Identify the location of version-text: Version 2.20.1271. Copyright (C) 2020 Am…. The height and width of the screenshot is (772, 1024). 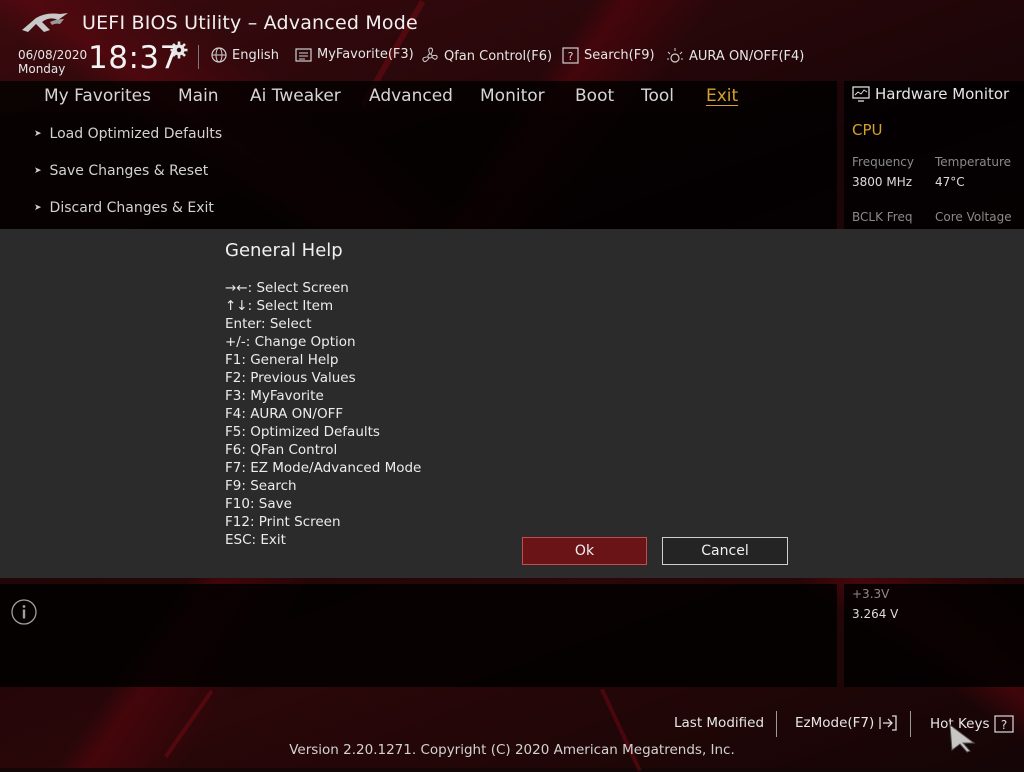
(512, 750).